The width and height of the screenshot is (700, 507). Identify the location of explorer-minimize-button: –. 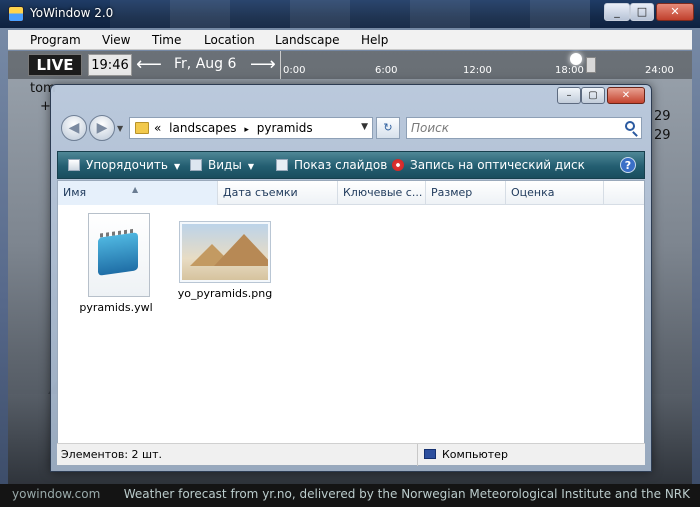
(569, 95).